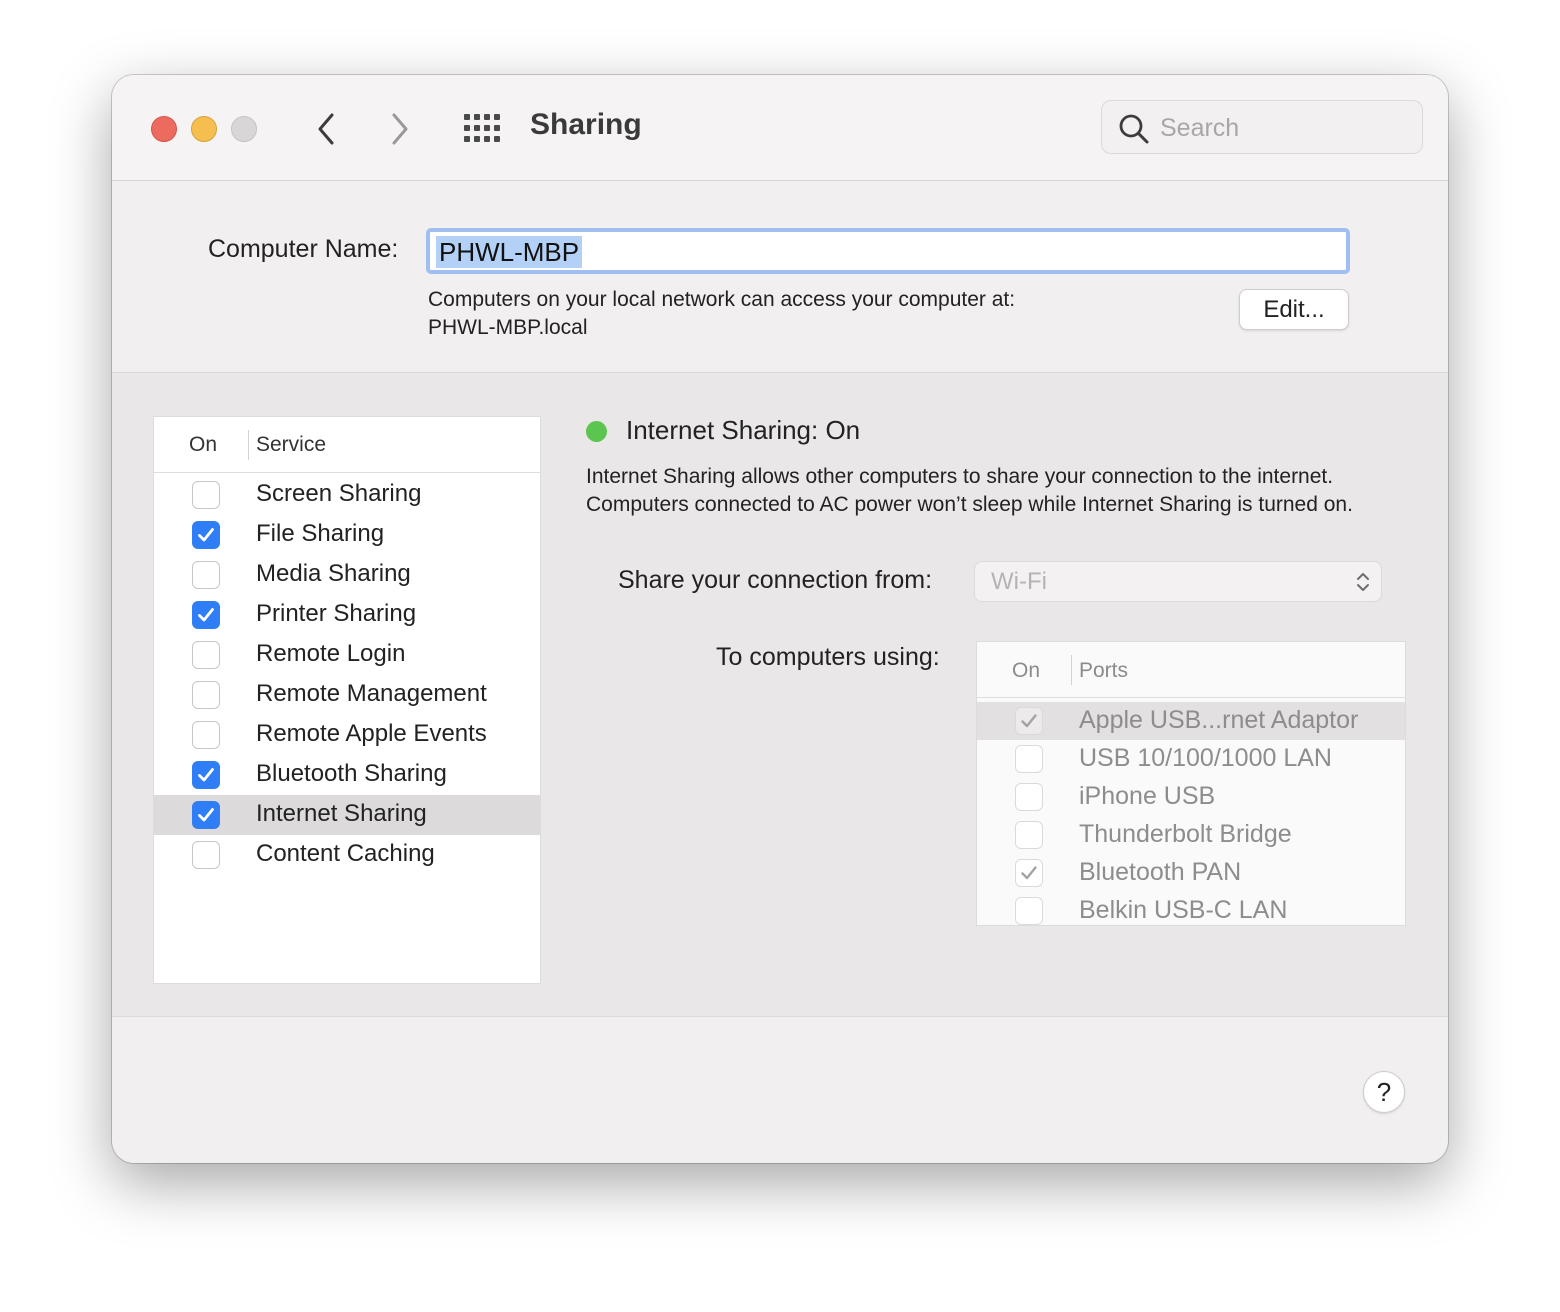 This screenshot has width=1560, height=1312. Describe the element at coordinates (775, 580) in the screenshot. I see `share-from-label: Share your connection from:` at that location.